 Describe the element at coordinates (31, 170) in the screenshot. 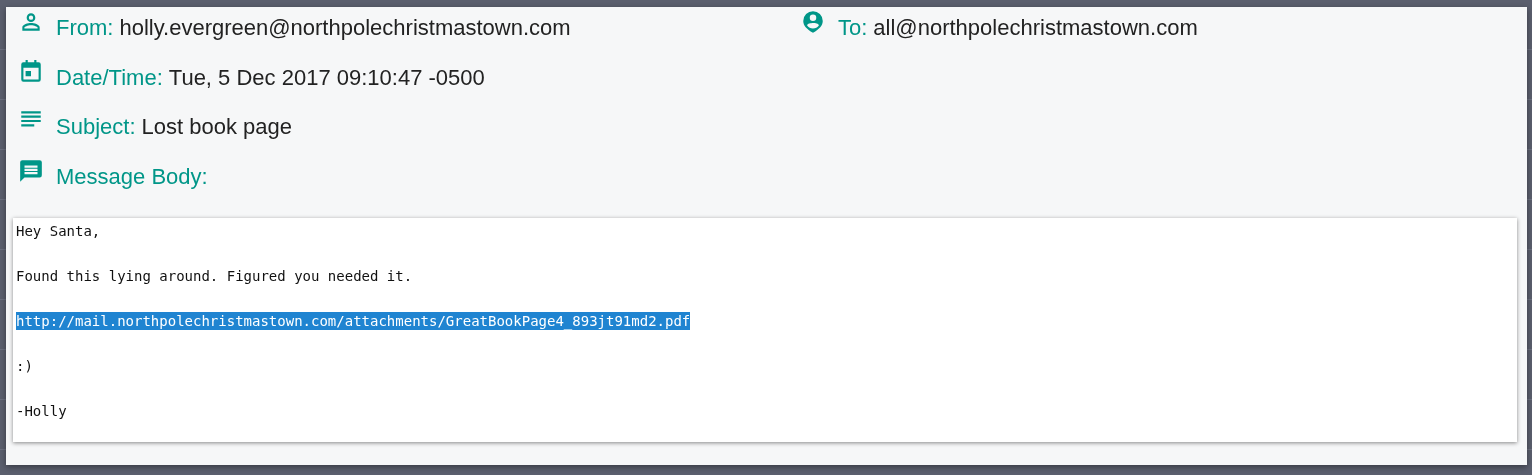

I see `chat-icon` at that location.